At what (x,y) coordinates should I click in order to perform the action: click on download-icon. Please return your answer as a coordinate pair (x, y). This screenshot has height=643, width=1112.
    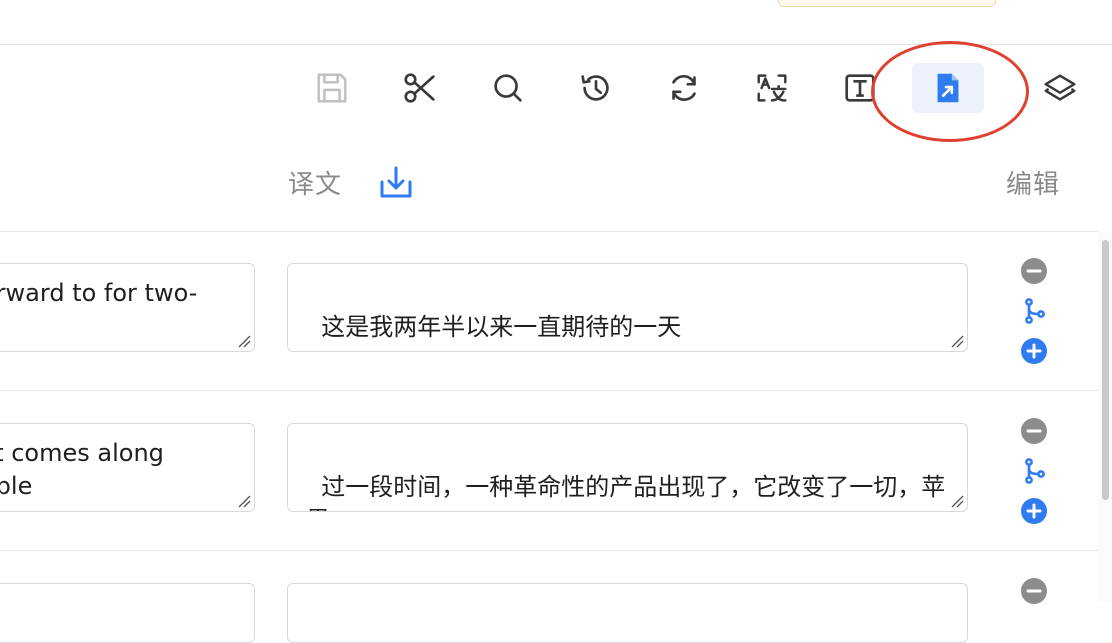
    Looking at the image, I should click on (396, 182).